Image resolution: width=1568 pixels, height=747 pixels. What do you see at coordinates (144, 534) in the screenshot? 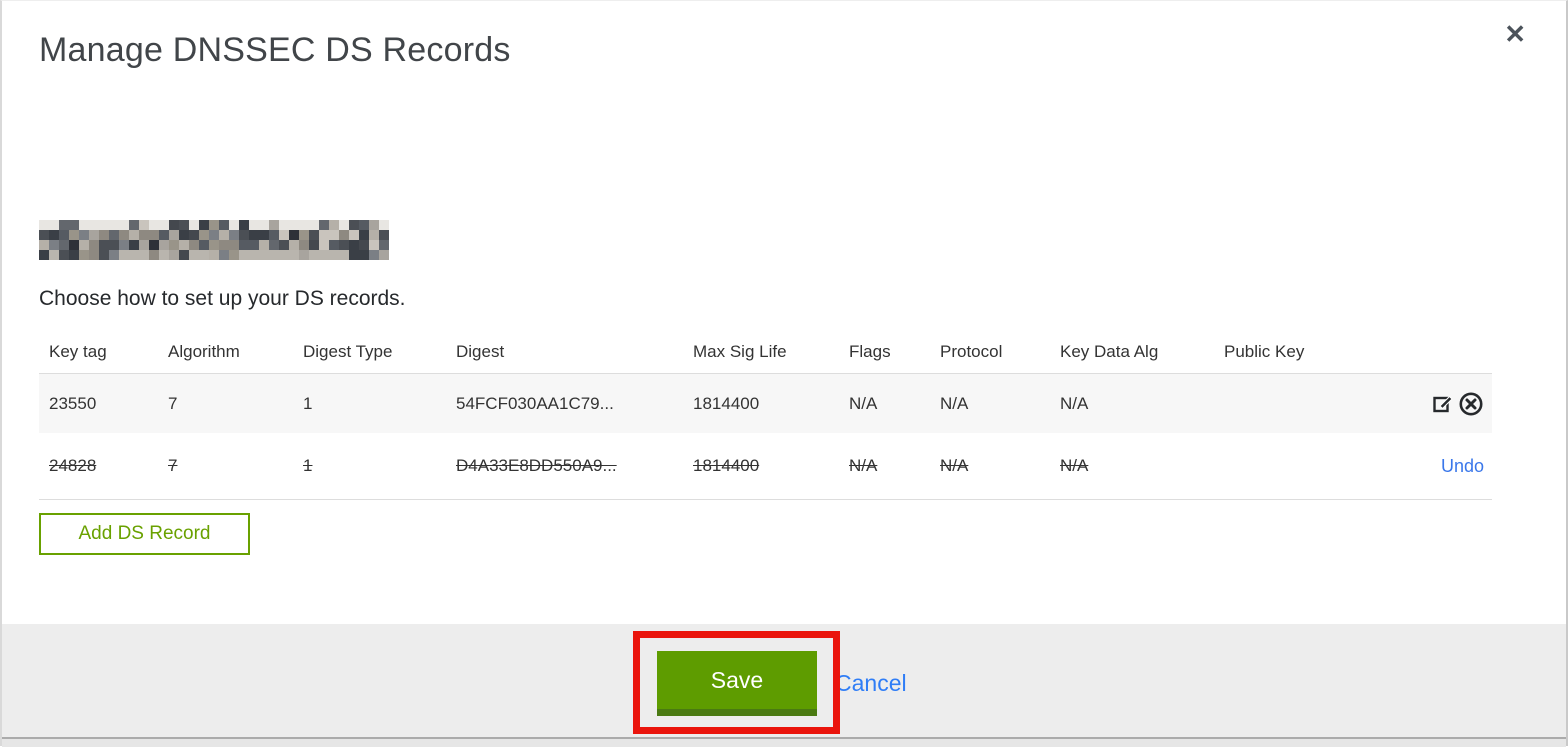
I see `add-ds-record-button: Add DS Record` at bounding box center [144, 534].